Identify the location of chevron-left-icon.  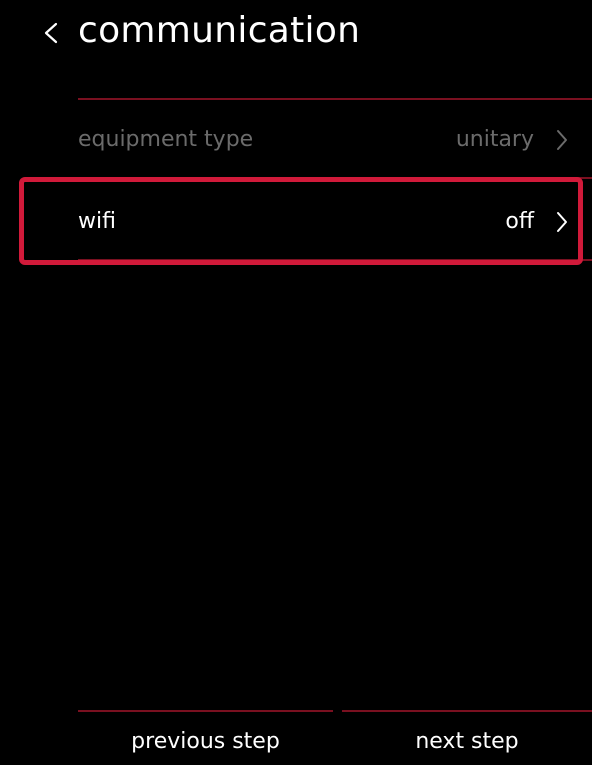
(51, 33).